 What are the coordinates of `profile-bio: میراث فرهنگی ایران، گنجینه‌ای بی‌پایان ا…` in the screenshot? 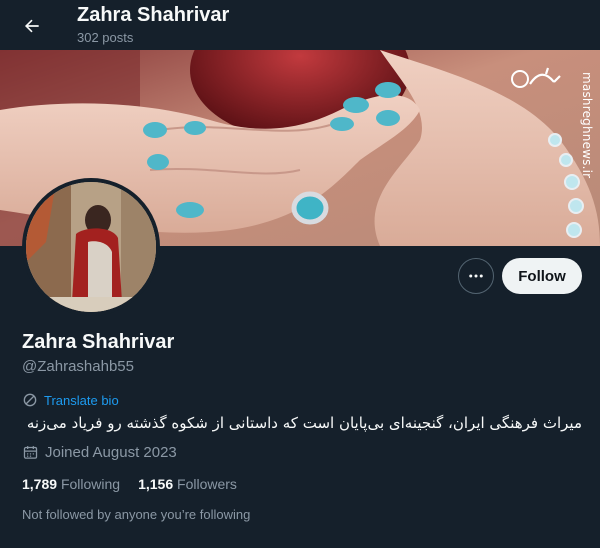 It's located at (304, 423).